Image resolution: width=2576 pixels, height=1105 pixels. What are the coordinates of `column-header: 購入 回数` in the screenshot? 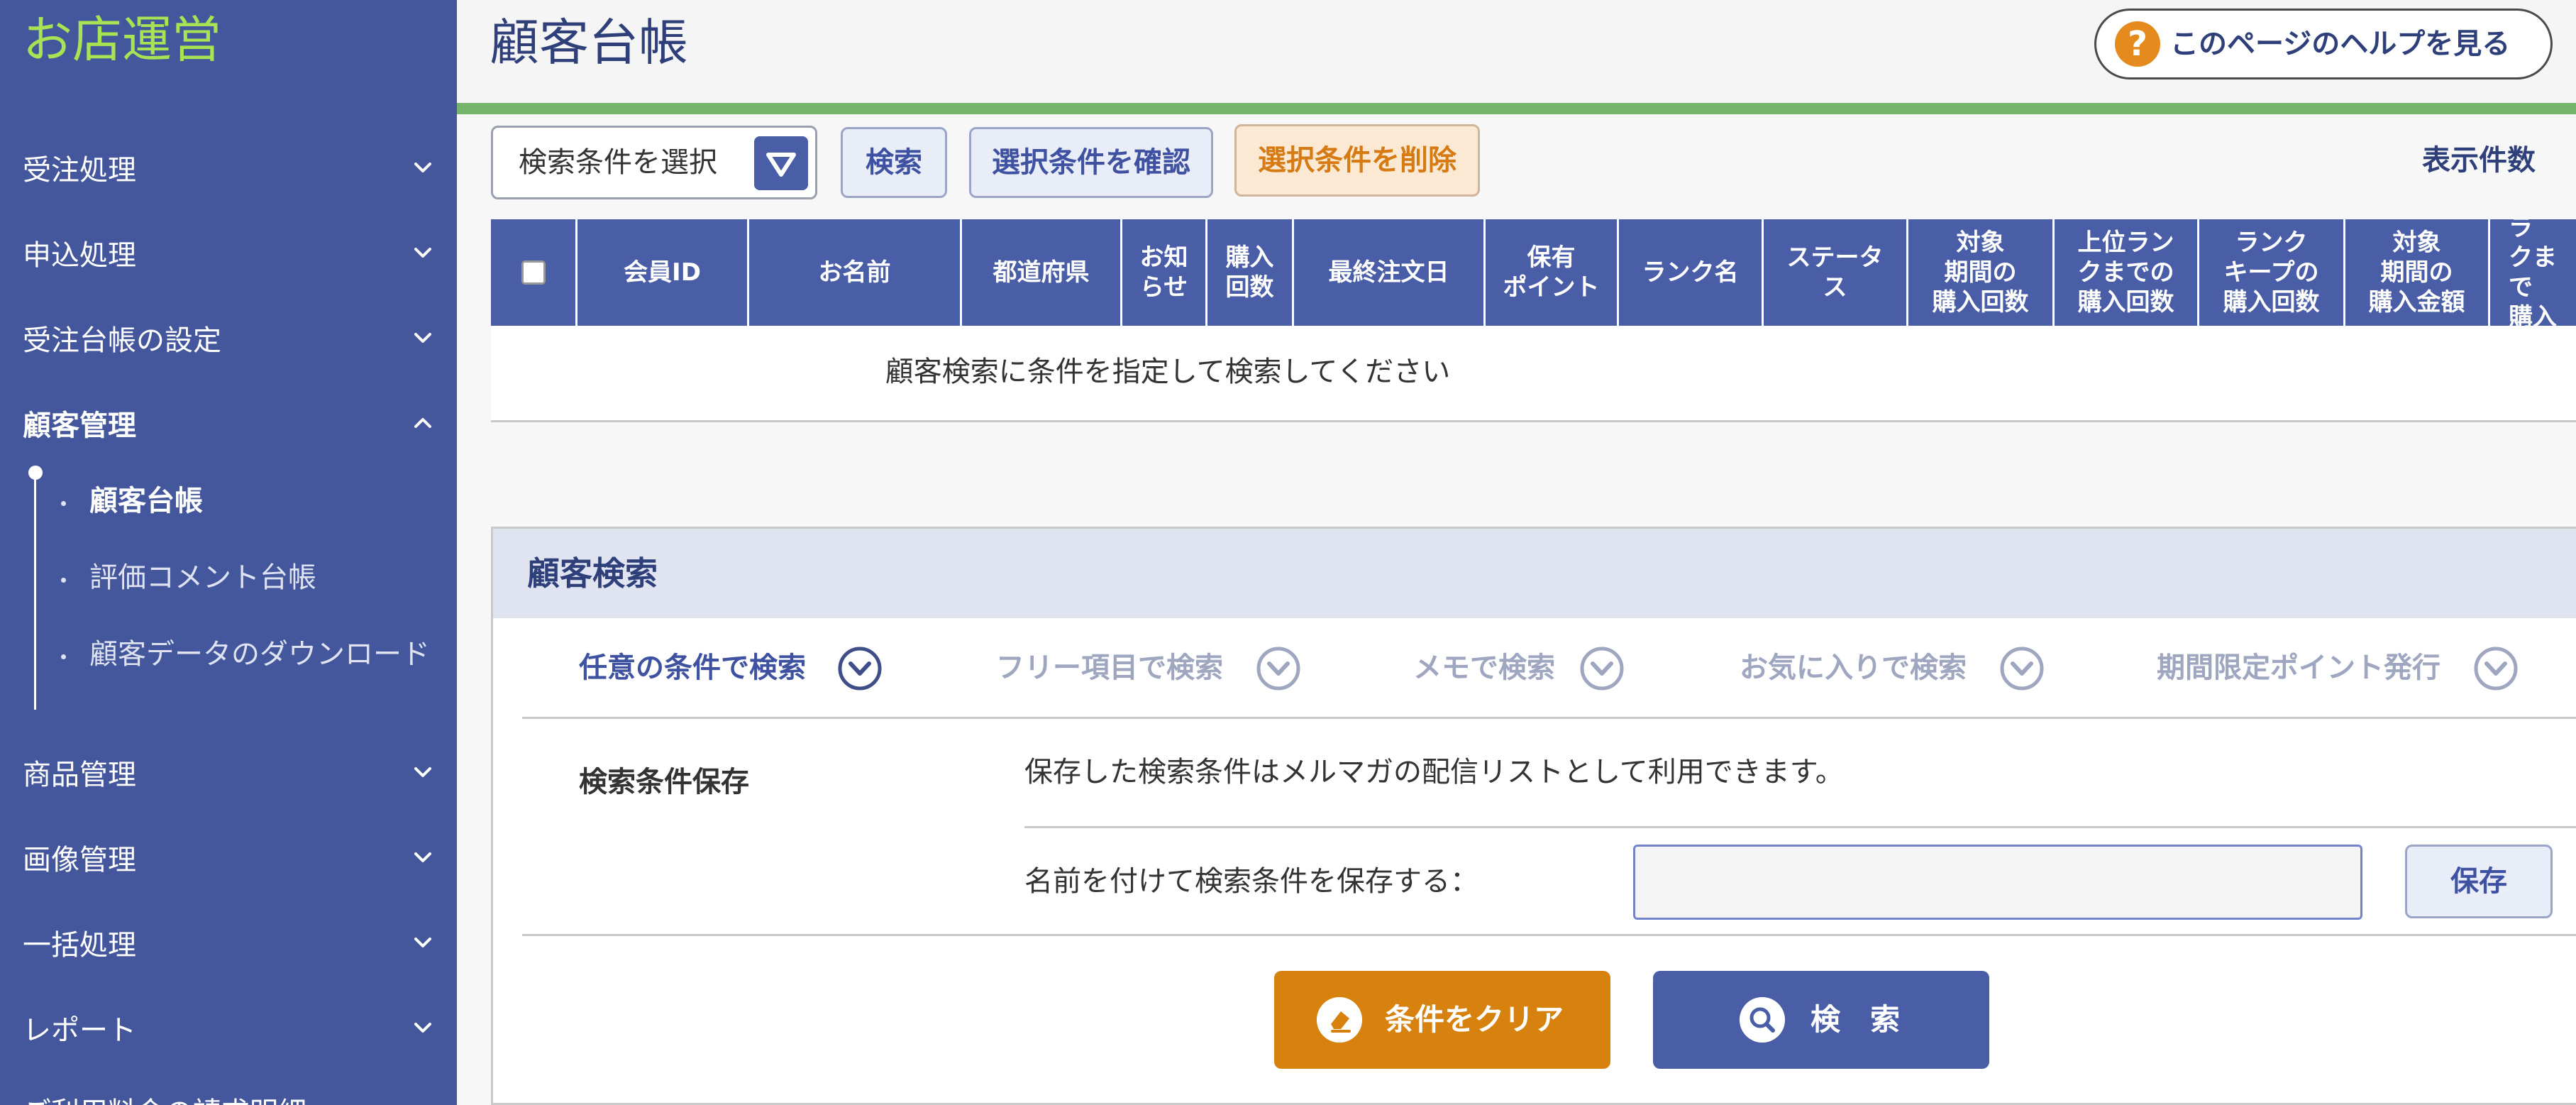 It's located at (1250, 272).